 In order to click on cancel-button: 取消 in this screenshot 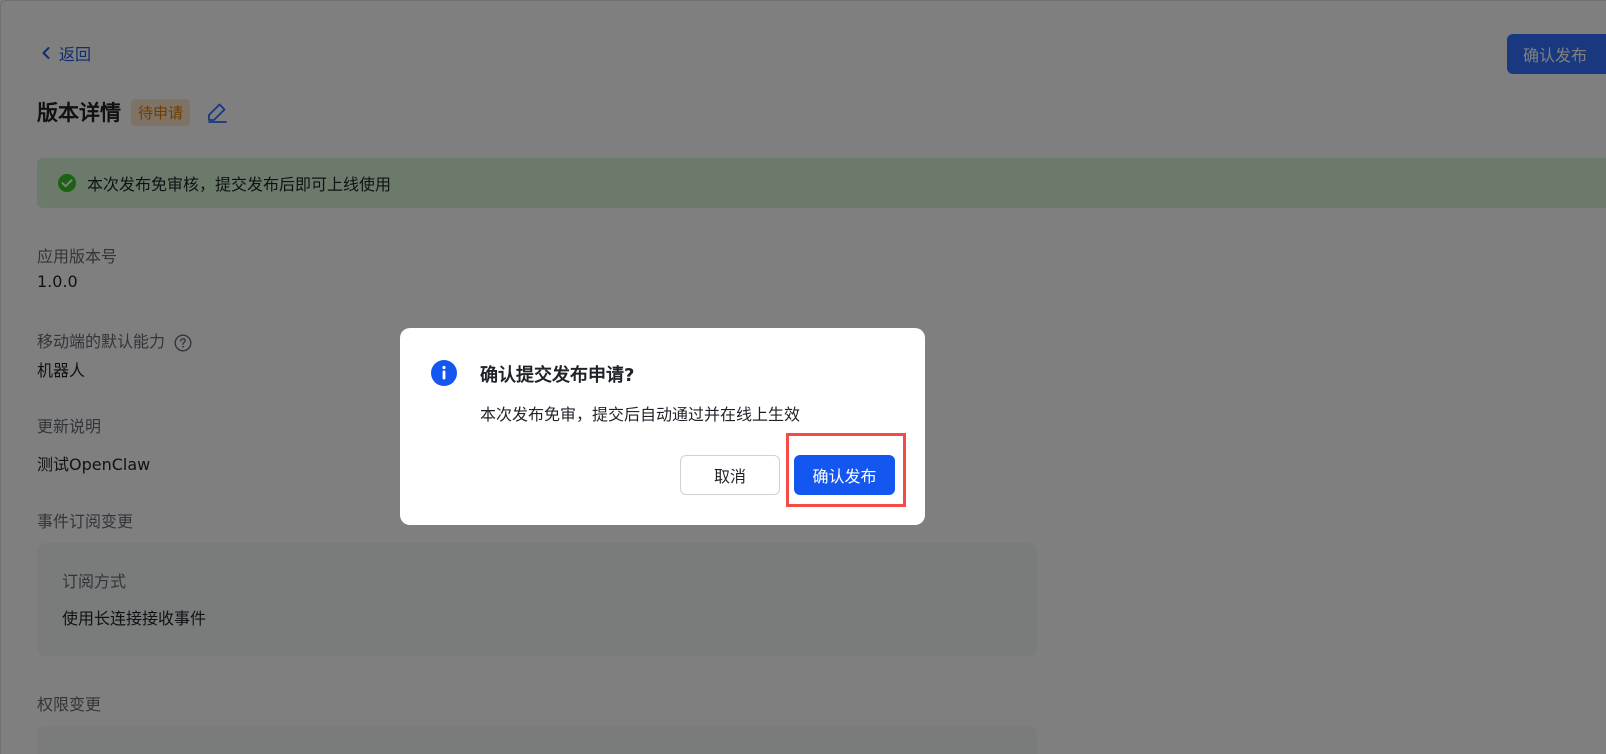, I will do `click(730, 475)`.